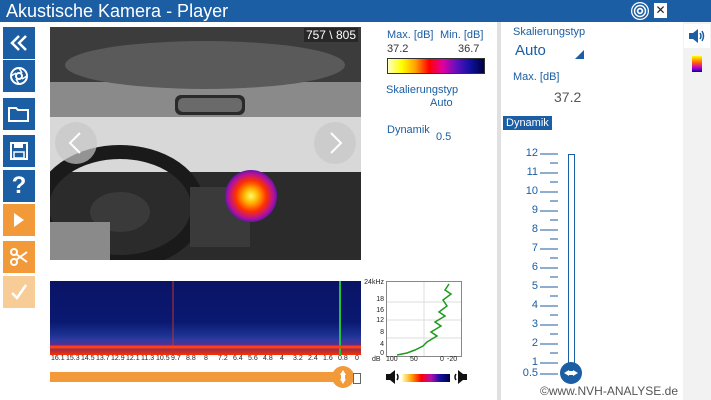  What do you see at coordinates (251, 196) in the screenshot?
I see `sound-source-hotspot` at bounding box center [251, 196].